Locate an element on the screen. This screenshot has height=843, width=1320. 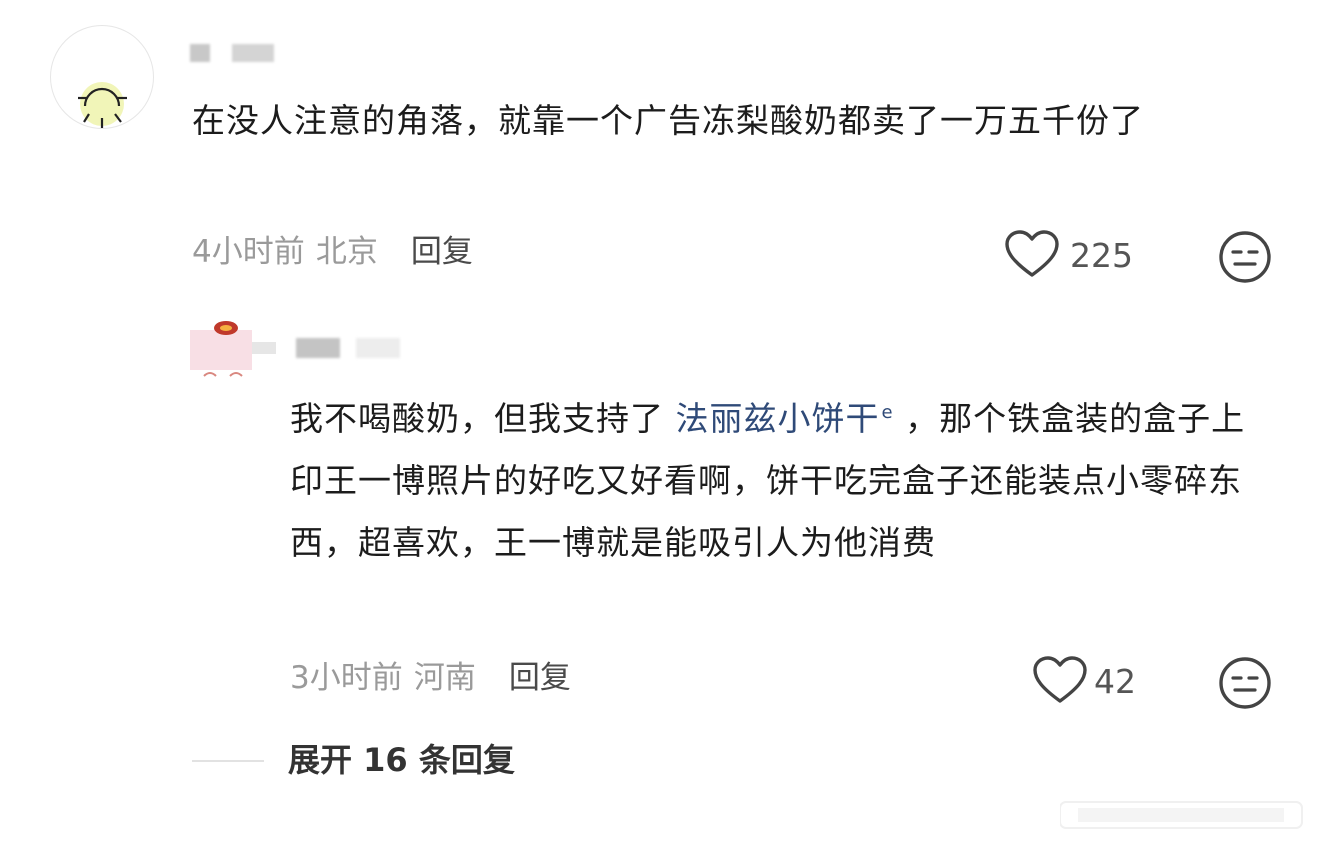
expand-replies-button: 展开 16 条回复 is located at coordinates (401, 760).